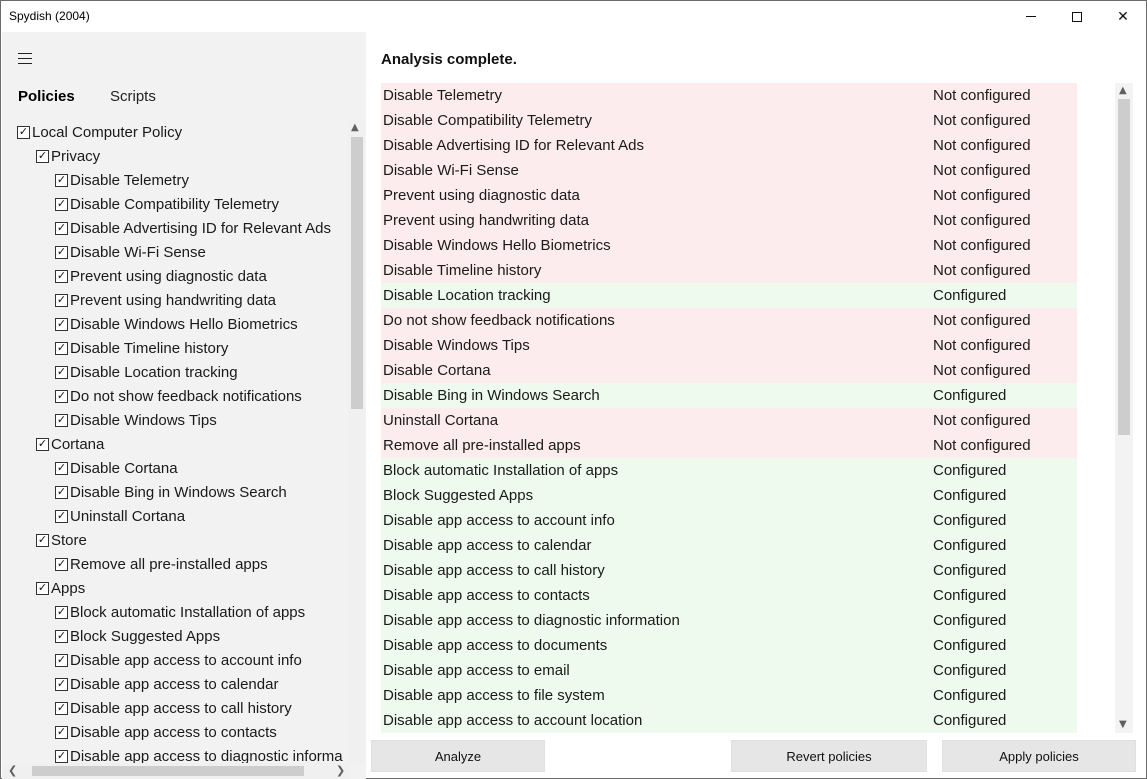  Describe the element at coordinates (340, 770) in the screenshot. I see `scroll-right-icon: ❯` at that location.